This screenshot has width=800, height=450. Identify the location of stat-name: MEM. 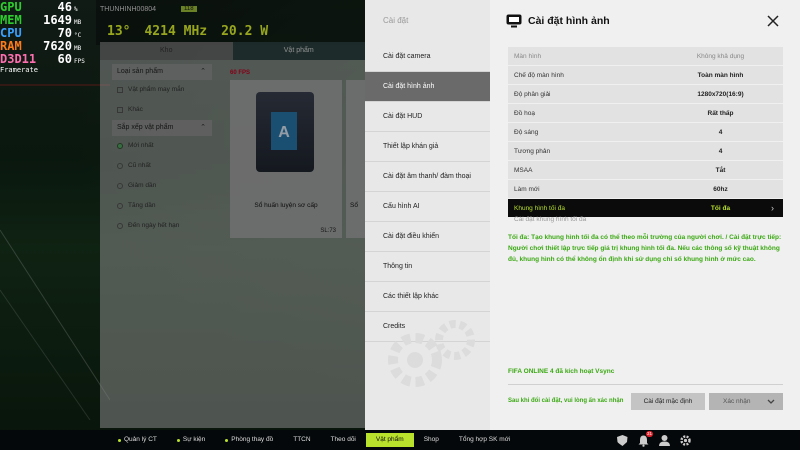
(11, 20).